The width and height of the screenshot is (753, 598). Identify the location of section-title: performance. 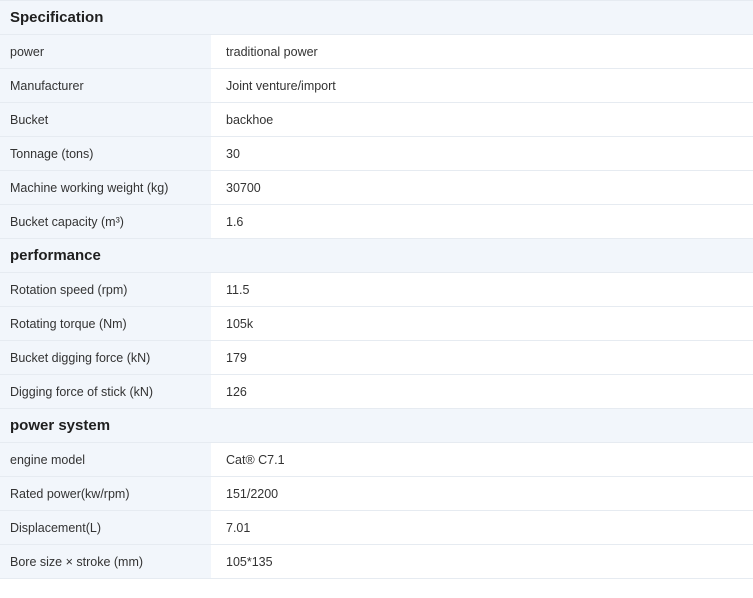
(376, 255).